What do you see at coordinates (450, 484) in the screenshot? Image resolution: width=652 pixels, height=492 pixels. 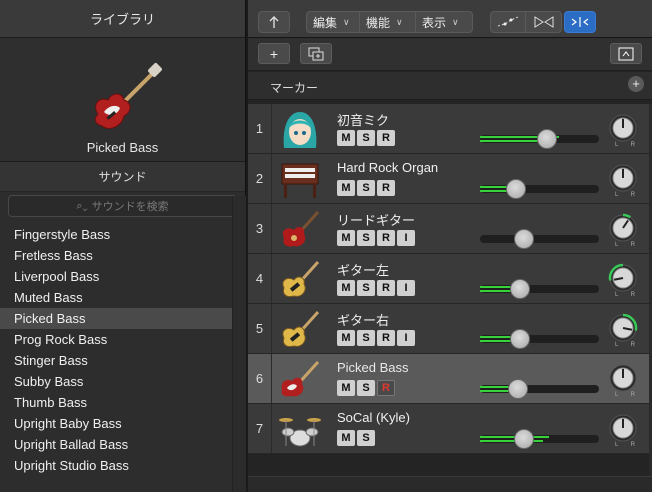 I see `bottom-bar` at bounding box center [450, 484].